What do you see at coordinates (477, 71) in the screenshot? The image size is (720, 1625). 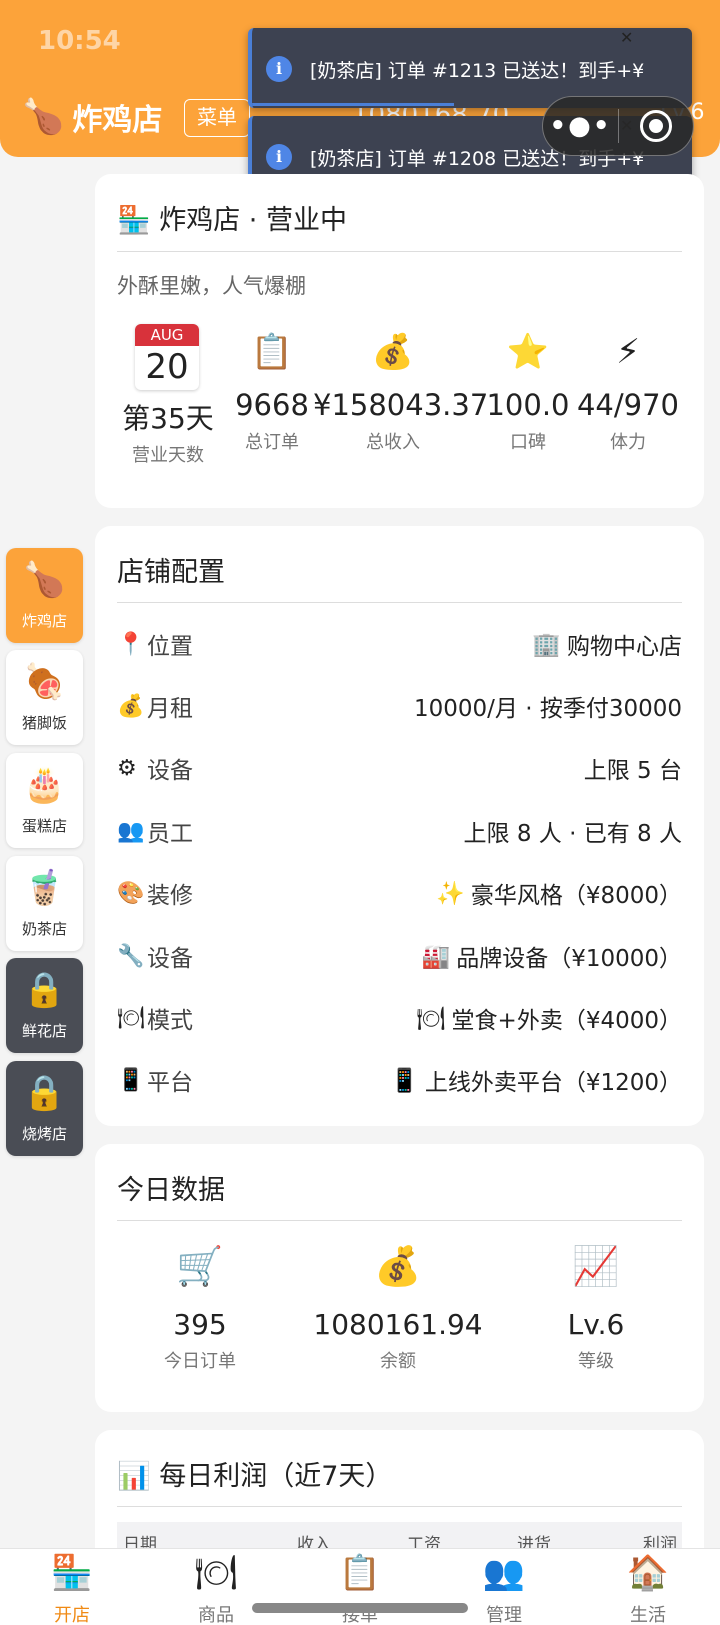 I see `toast-message: [奶茶店] 订单 #1213 已送达！到手+¥` at bounding box center [477, 71].